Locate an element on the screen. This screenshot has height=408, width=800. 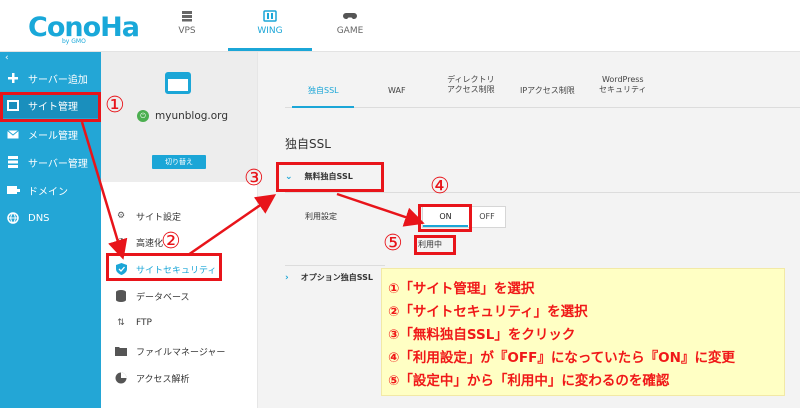
marker-4: ④ is located at coordinates (440, 186).